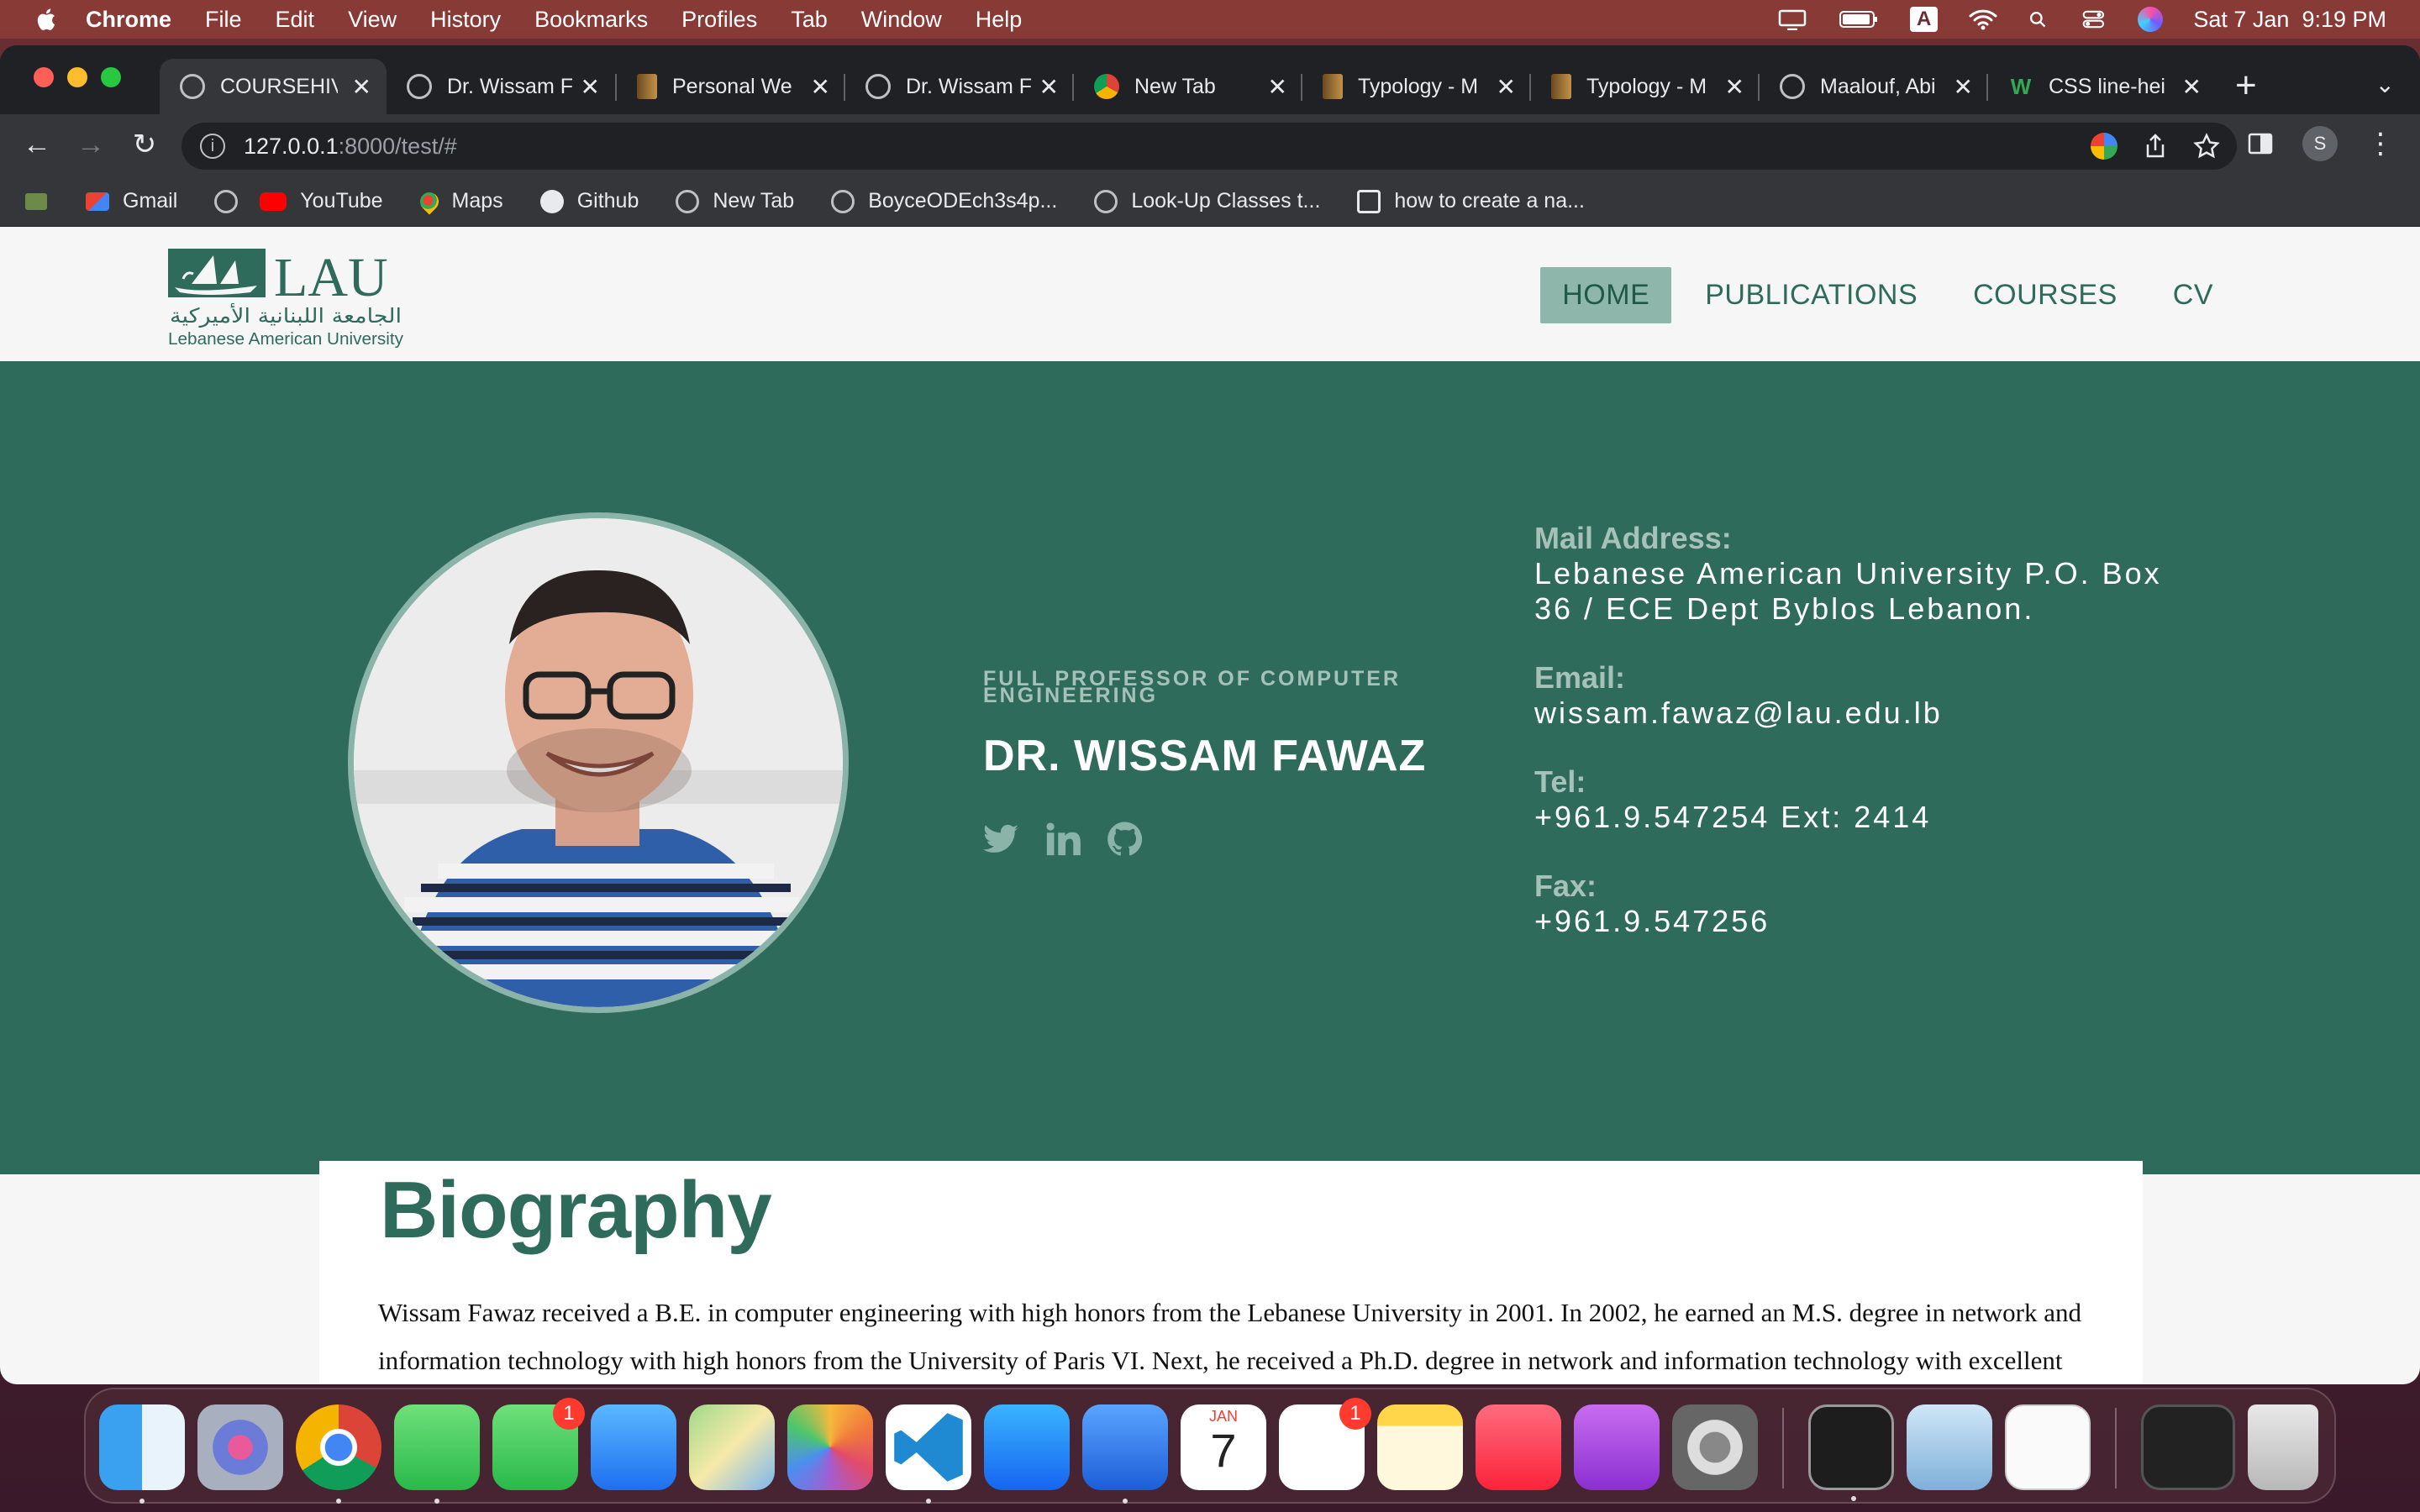 The width and height of the screenshot is (2420, 1512). I want to click on tab-maalouf: Maalouf, Abi ✕, so click(1874, 86).